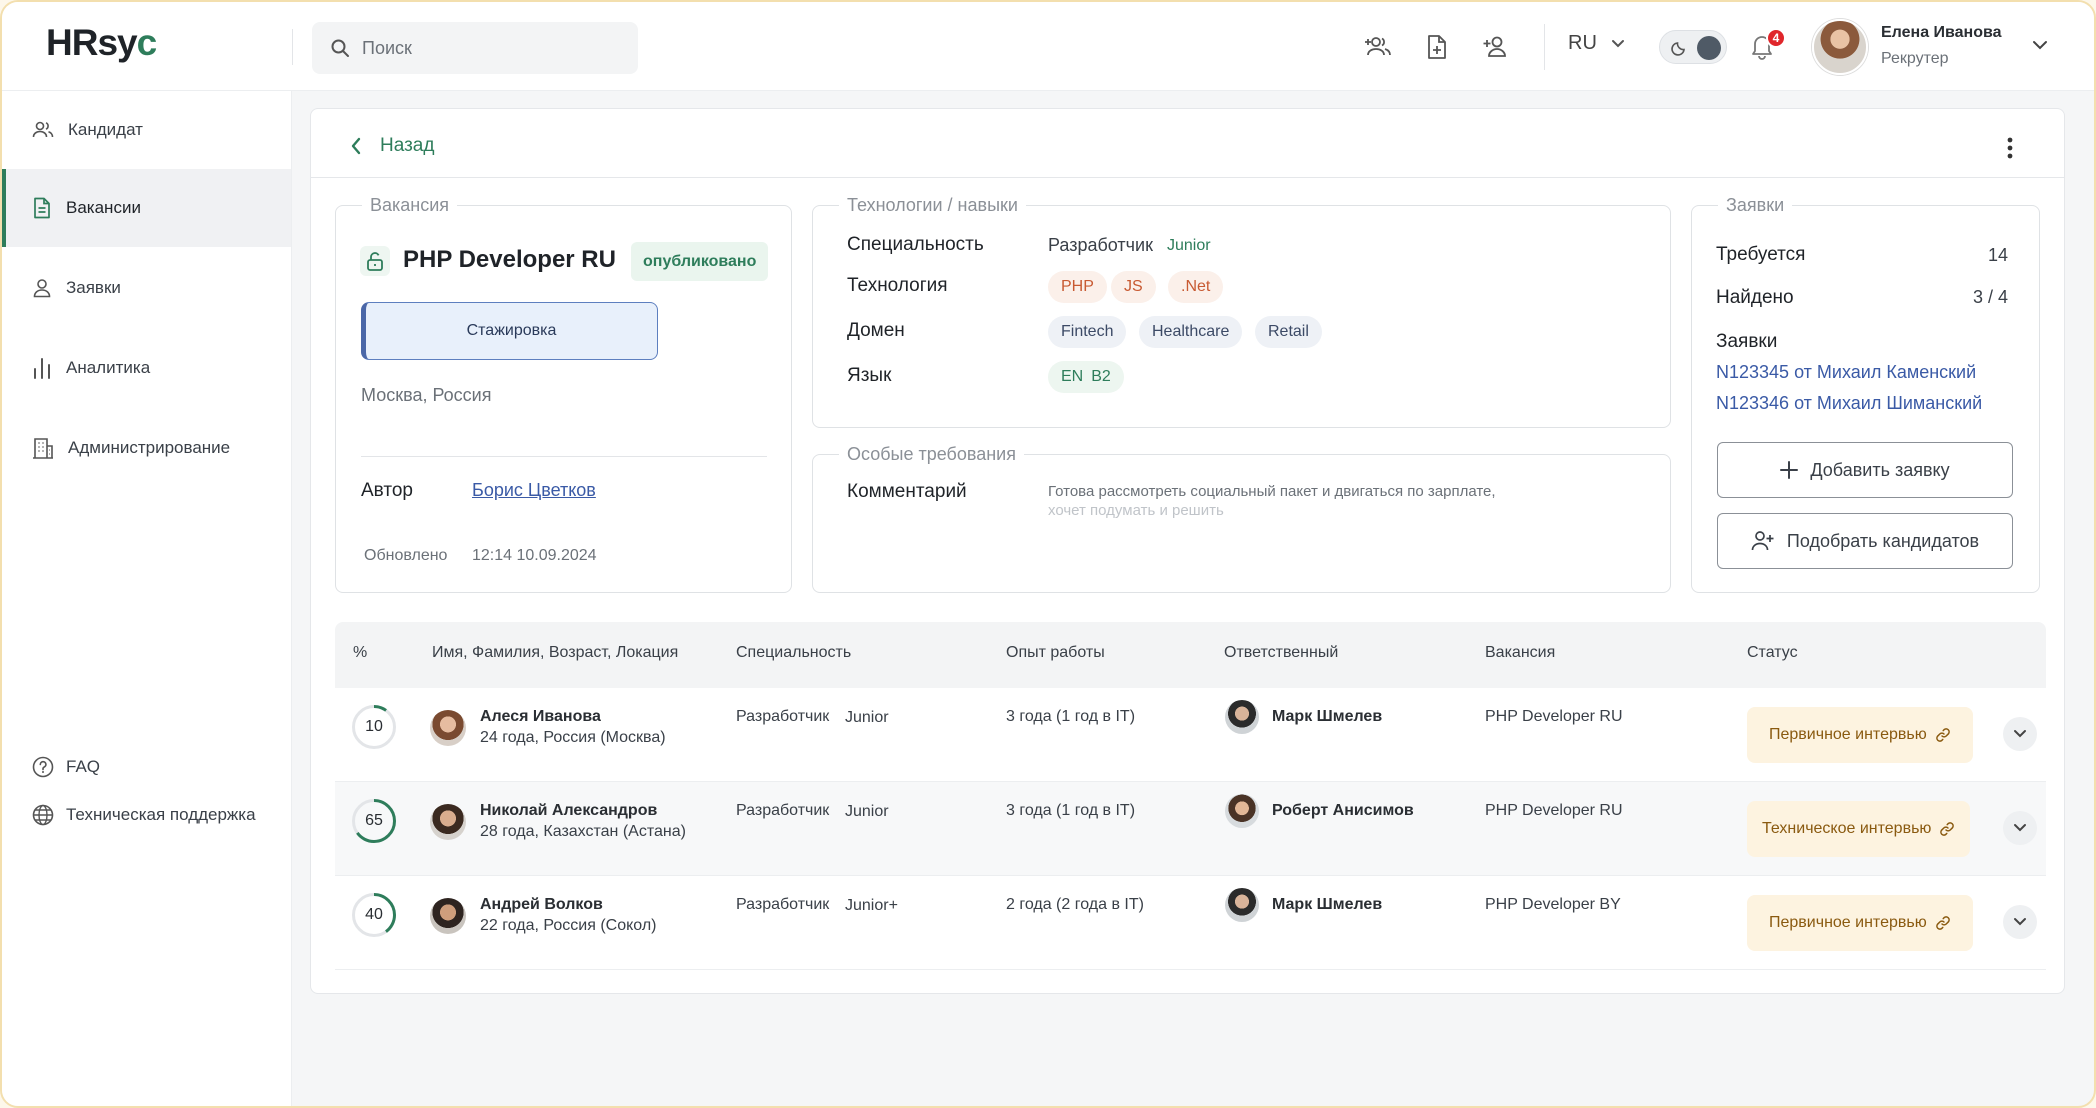 Image resolution: width=2096 pixels, height=1108 pixels. I want to click on updated-value: 12:14 10.09.2024, so click(534, 555).